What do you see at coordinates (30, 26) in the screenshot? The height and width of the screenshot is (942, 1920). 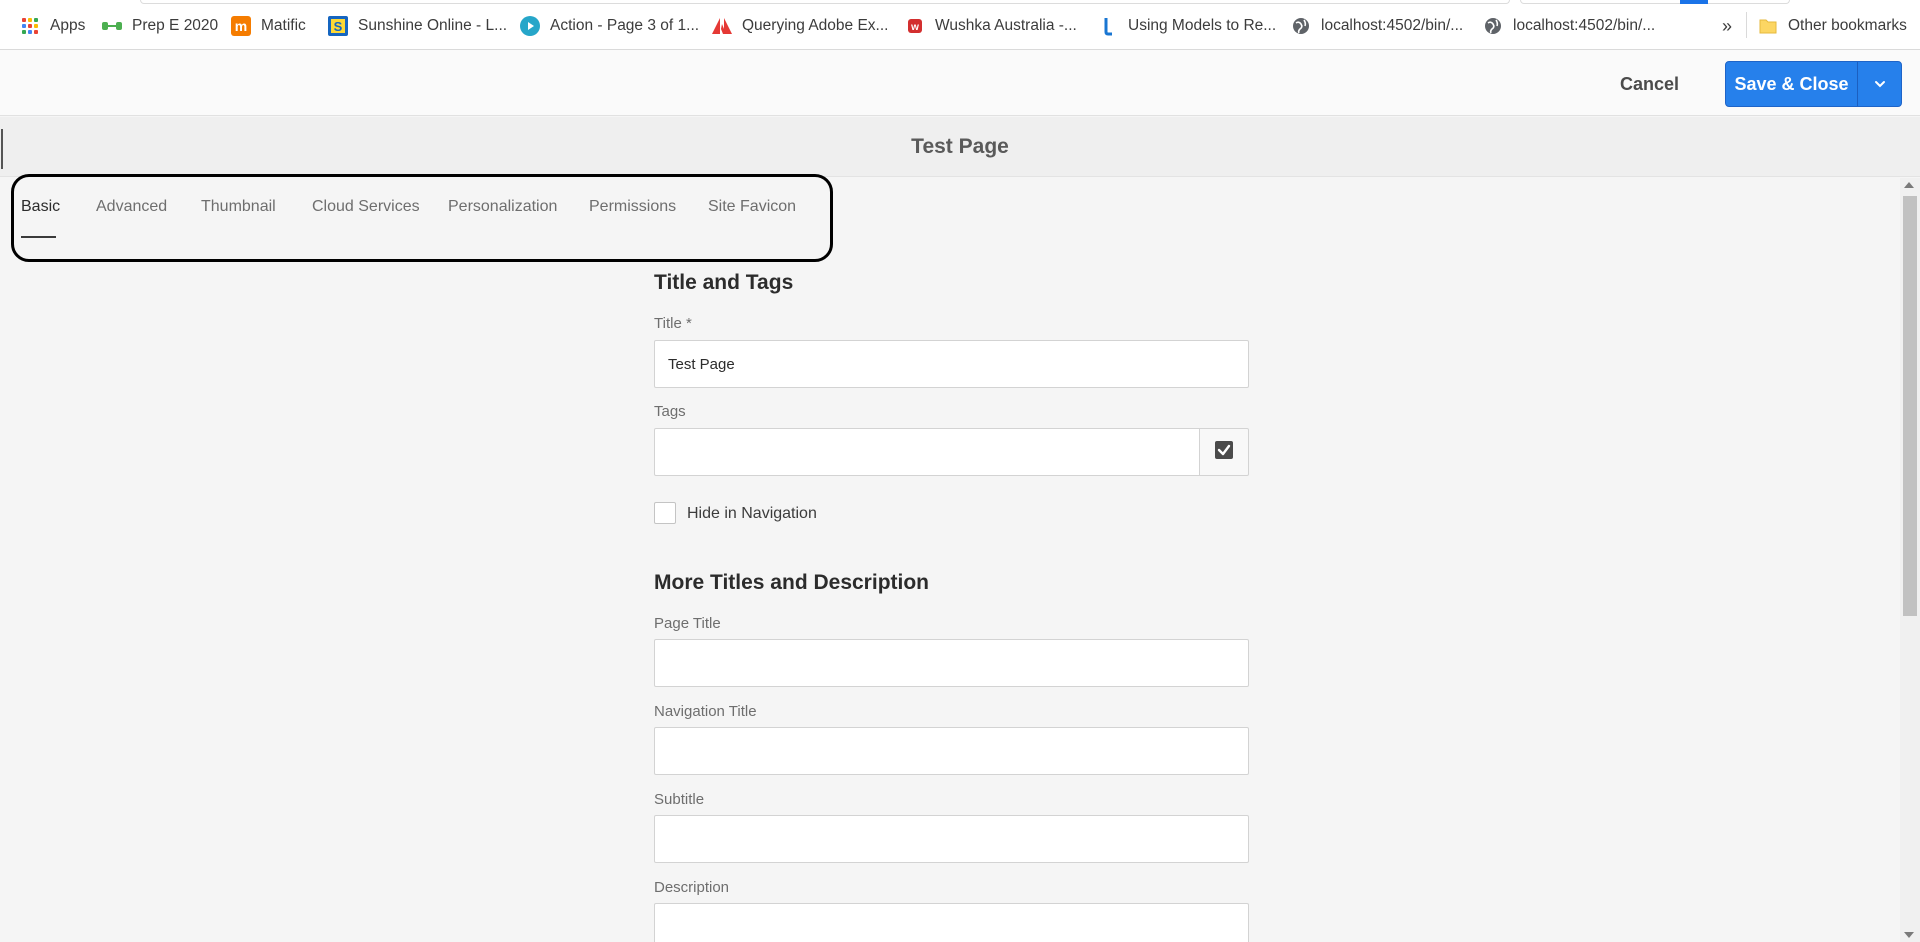 I see `apps-grid-icon` at bounding box center [30, 26].